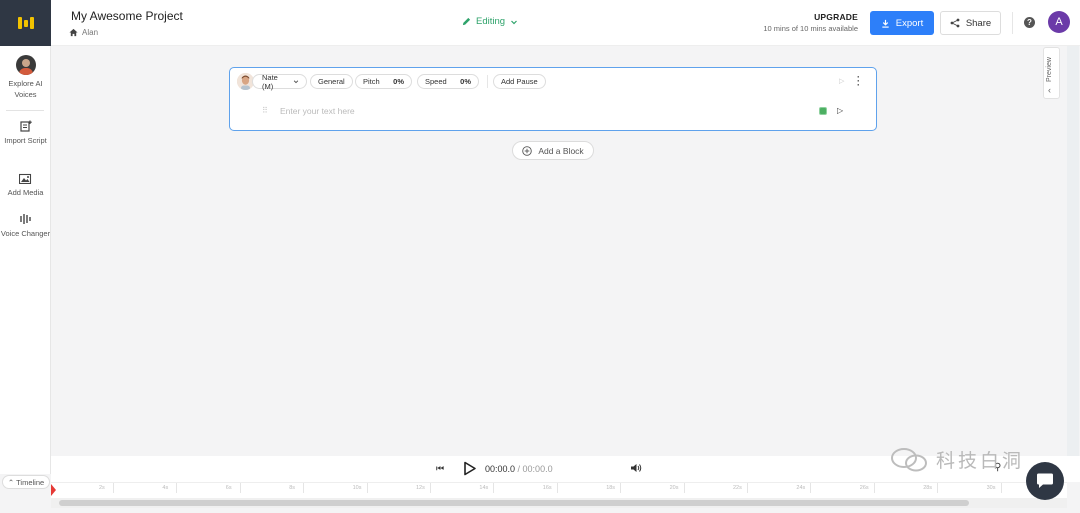 The height and width of the screenshot is (513, 1080). What do you see at coordinates (30, 482) in the screenshot?
I see `timeline-label: Timeline` at bounding box center [30, 482].